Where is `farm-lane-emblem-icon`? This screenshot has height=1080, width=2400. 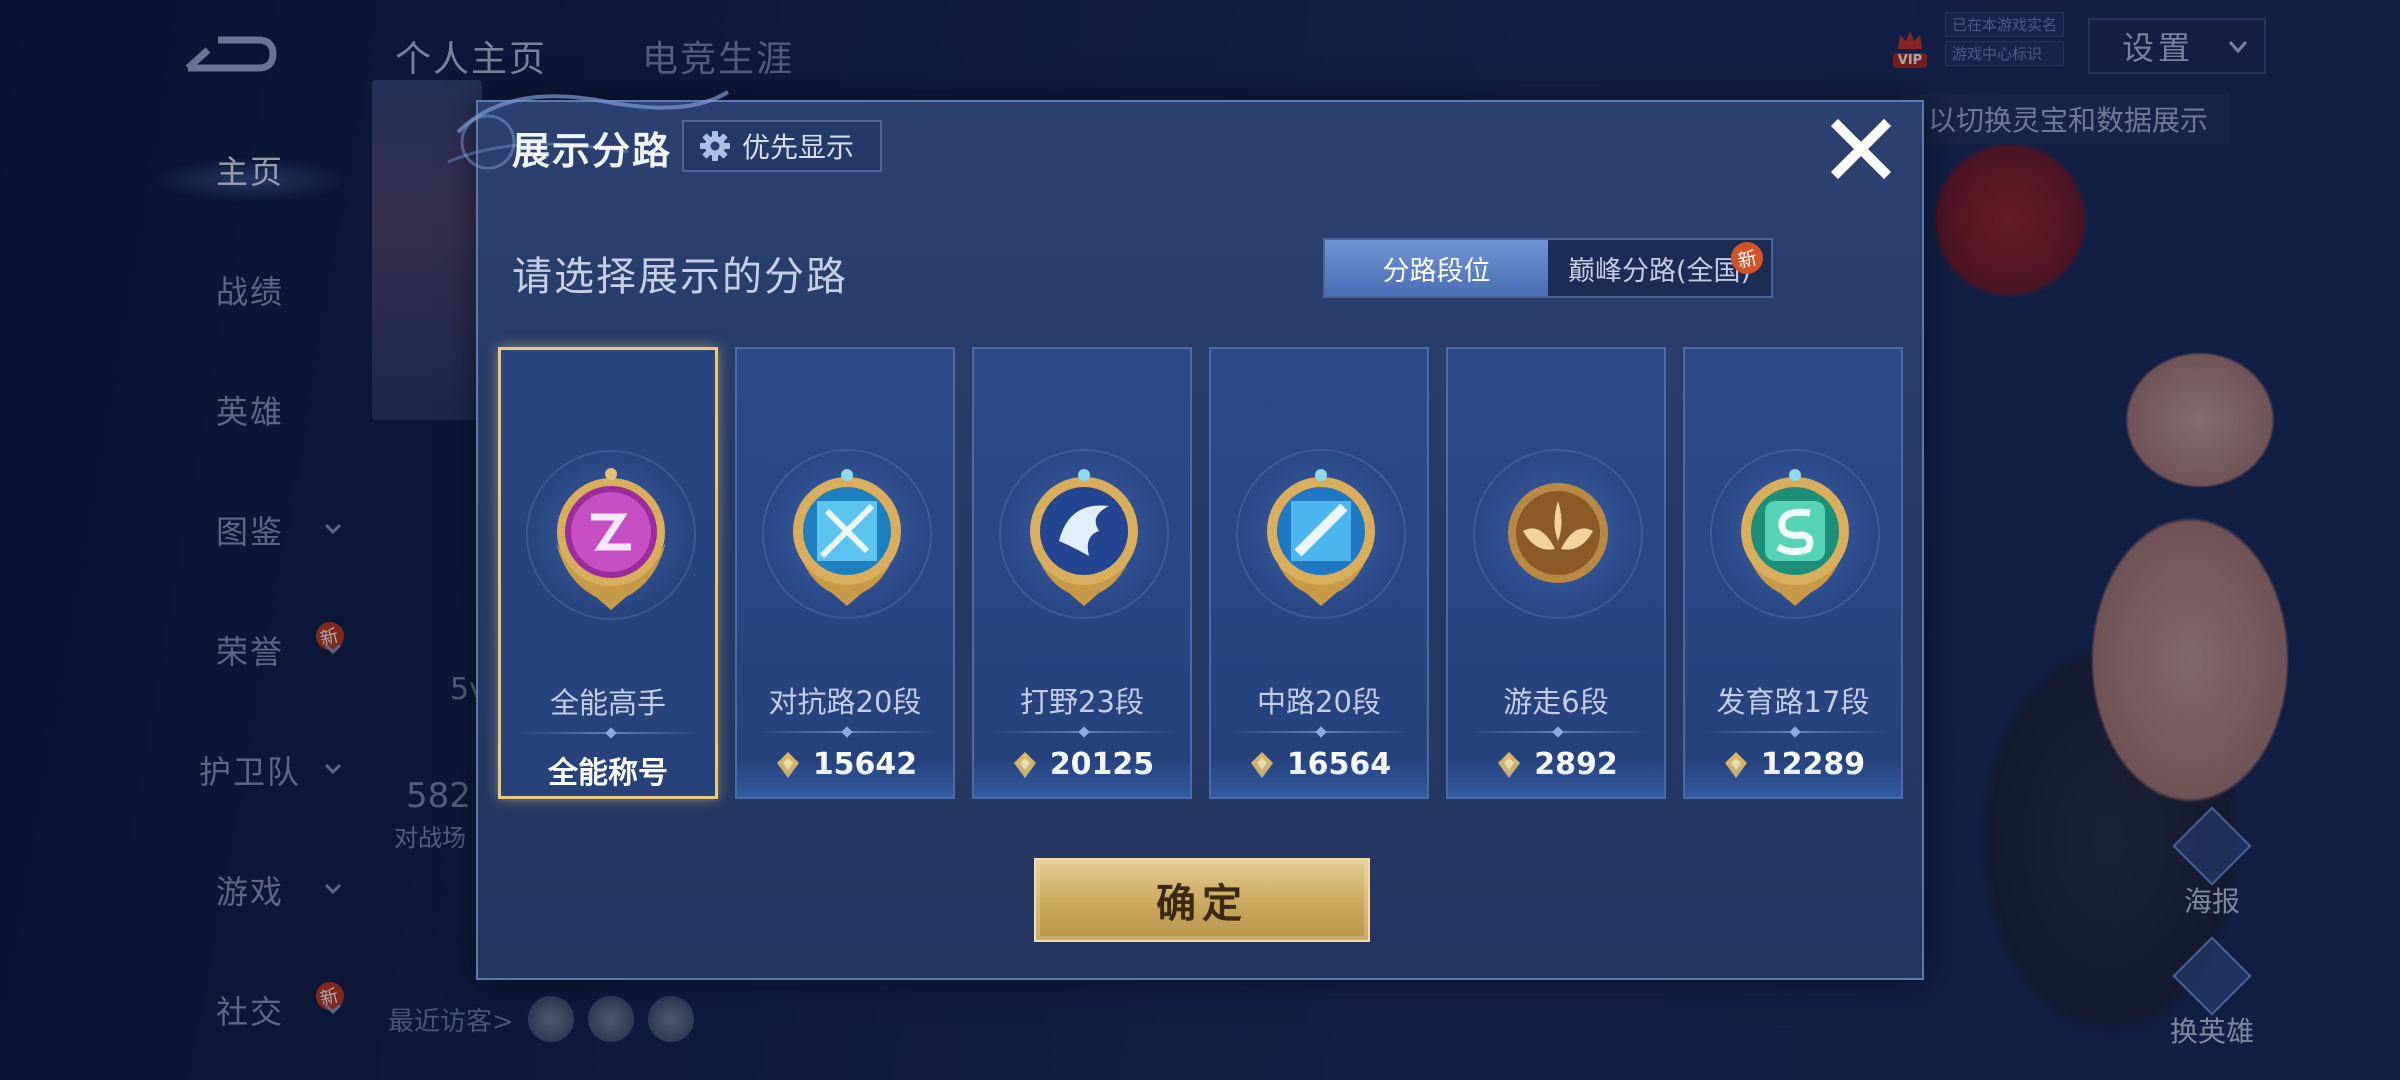
farm-lane-emblem-icon is located at coordinates (1795, 537).